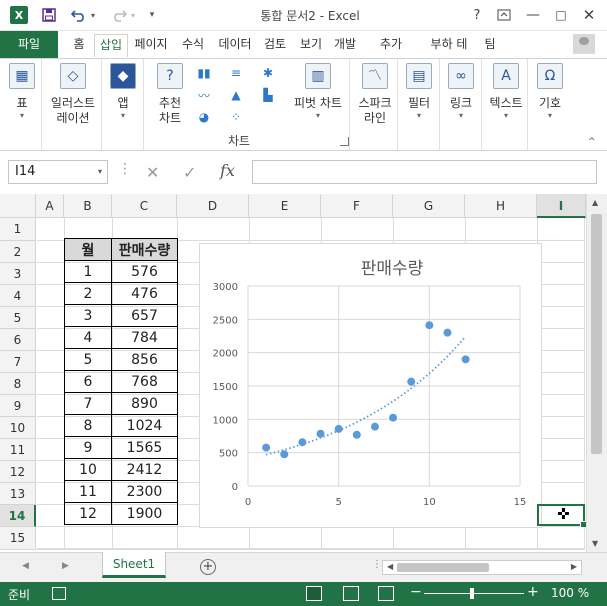  What do you see at coordinates (144, 491) in the screenshot?
I see `cell-sales: 2300` at bounding box center [144, 491].